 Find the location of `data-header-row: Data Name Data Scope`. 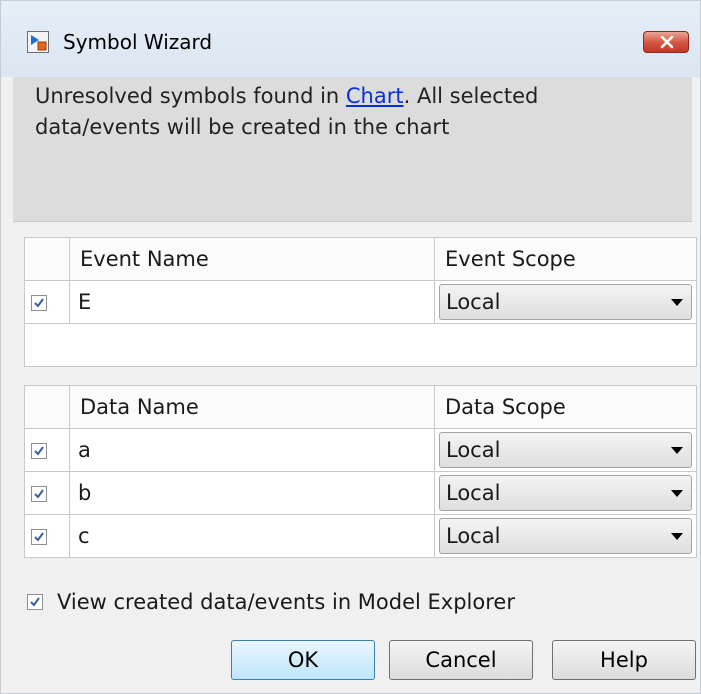

data-header-row: Data Name Data Scope is located at coordinates (360, 407).